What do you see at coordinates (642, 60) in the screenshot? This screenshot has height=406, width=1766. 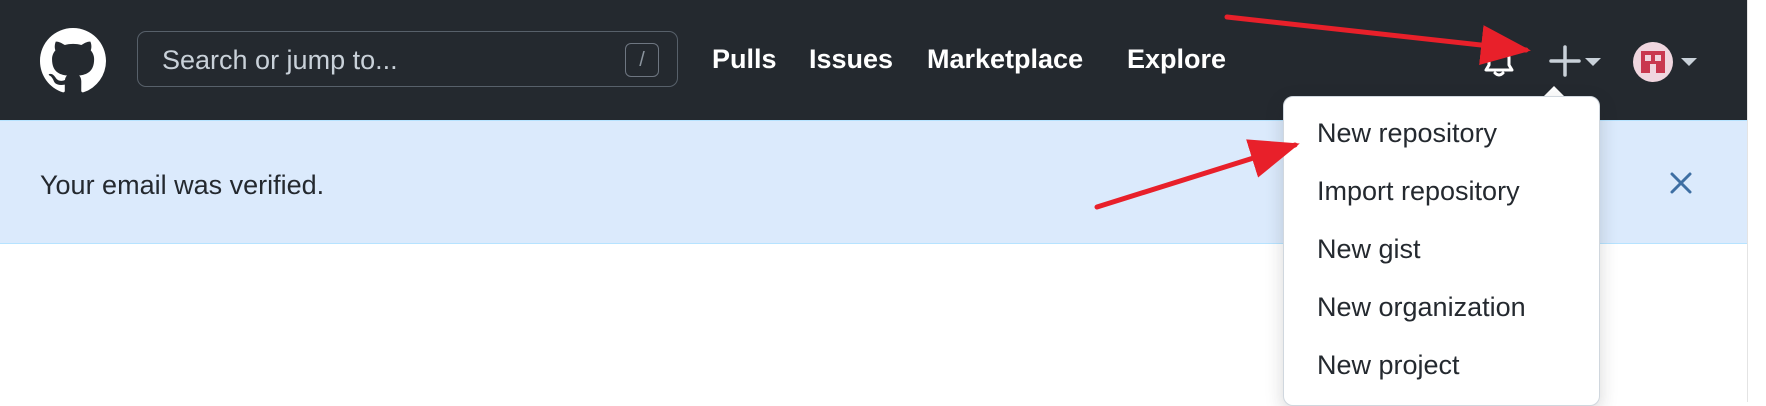 I see `search-shortcut-key: /` at bounding box center [642, 60].